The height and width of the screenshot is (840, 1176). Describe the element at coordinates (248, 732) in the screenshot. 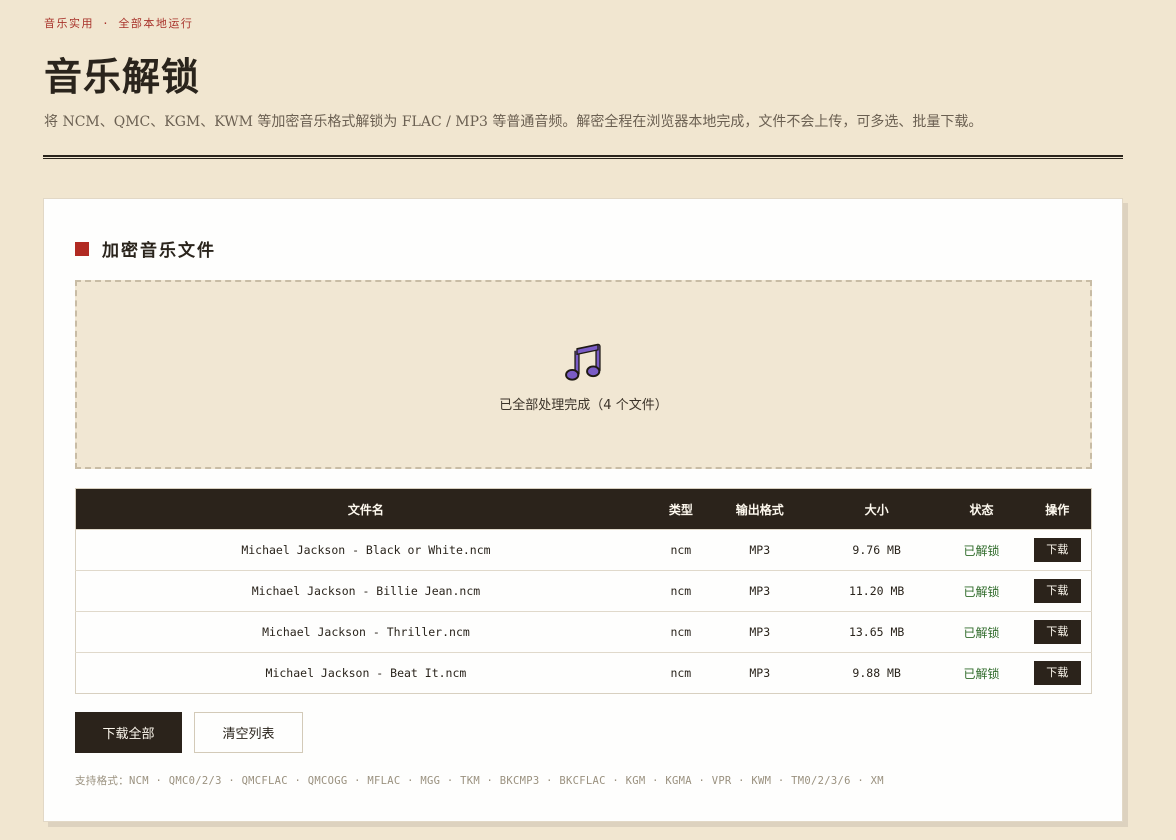

I see `clear-list-button: 清空列表` at that location.